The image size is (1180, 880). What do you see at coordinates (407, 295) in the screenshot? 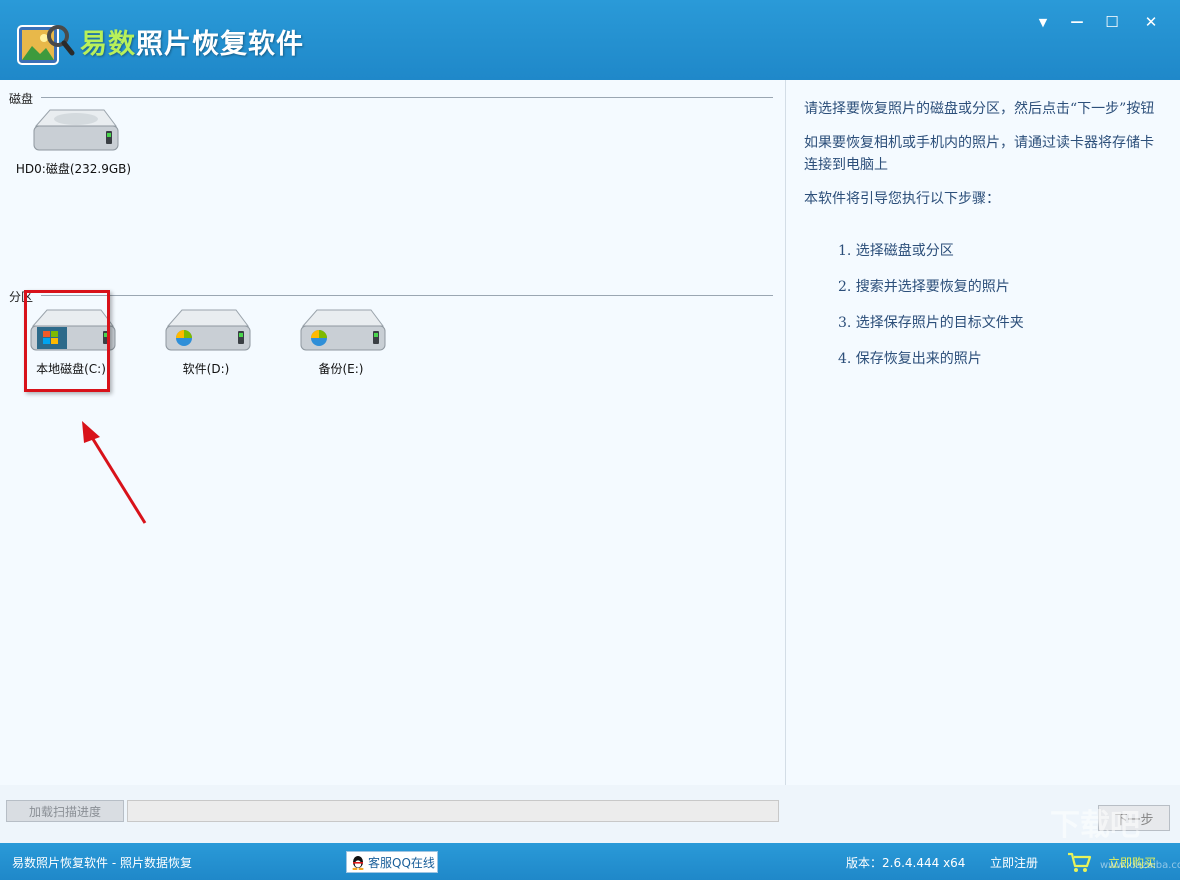
I see `partitions-group-divider` at bounding box center [407, 295].